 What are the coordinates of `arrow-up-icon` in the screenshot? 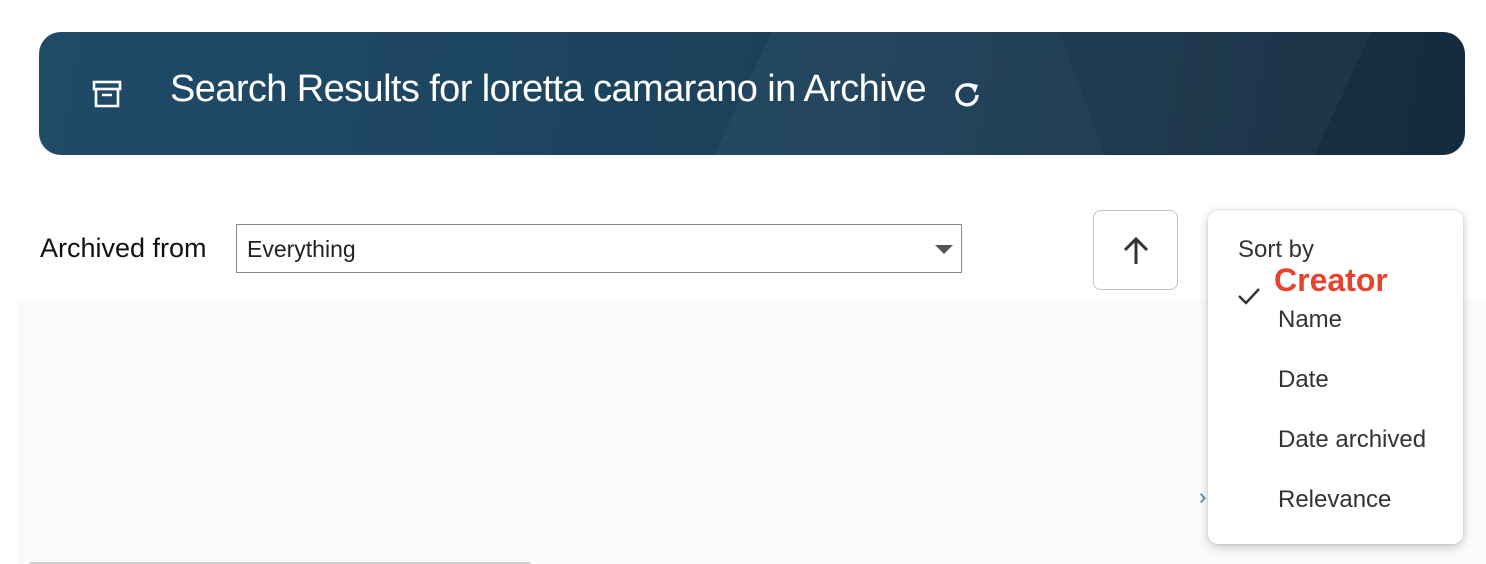 It's located at (1136, 250).